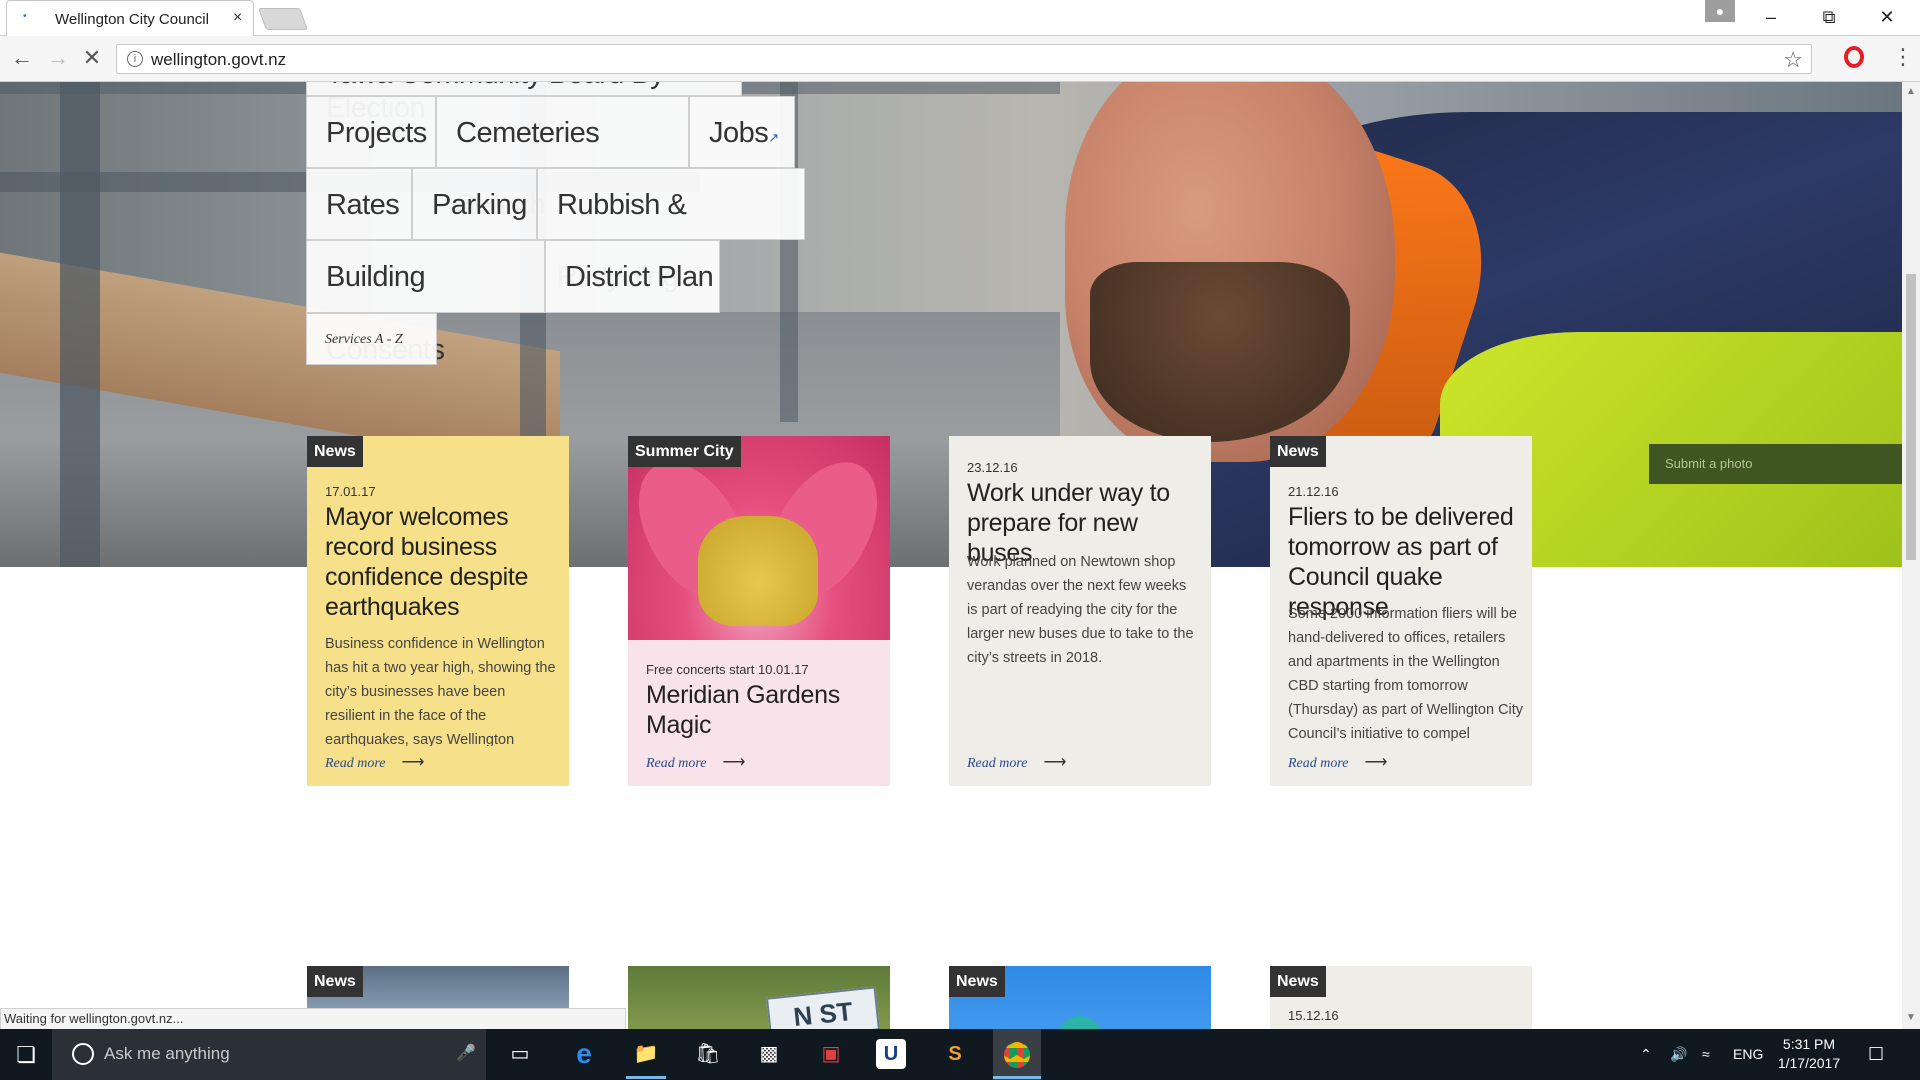  Describe the element at coordinates (1887, 17) in the screenshot. I see `close-window-button: ✕` at that location.